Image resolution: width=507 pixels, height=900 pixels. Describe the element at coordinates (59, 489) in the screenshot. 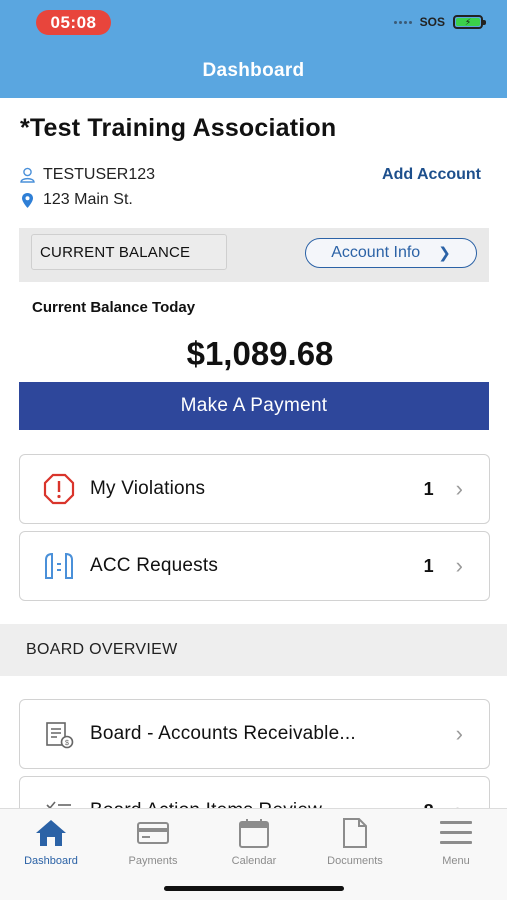

I see `violation-octagon-icon` at that location.